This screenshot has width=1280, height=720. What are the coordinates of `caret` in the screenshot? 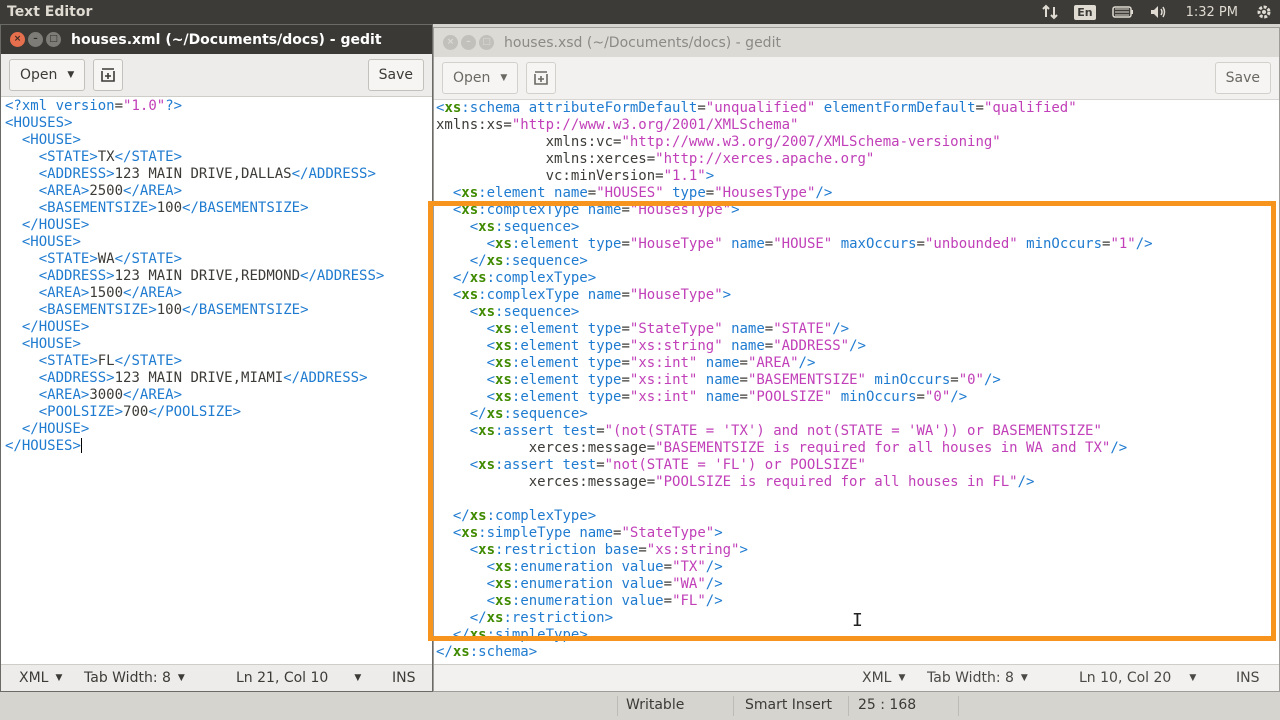 It's located at (81, 445).